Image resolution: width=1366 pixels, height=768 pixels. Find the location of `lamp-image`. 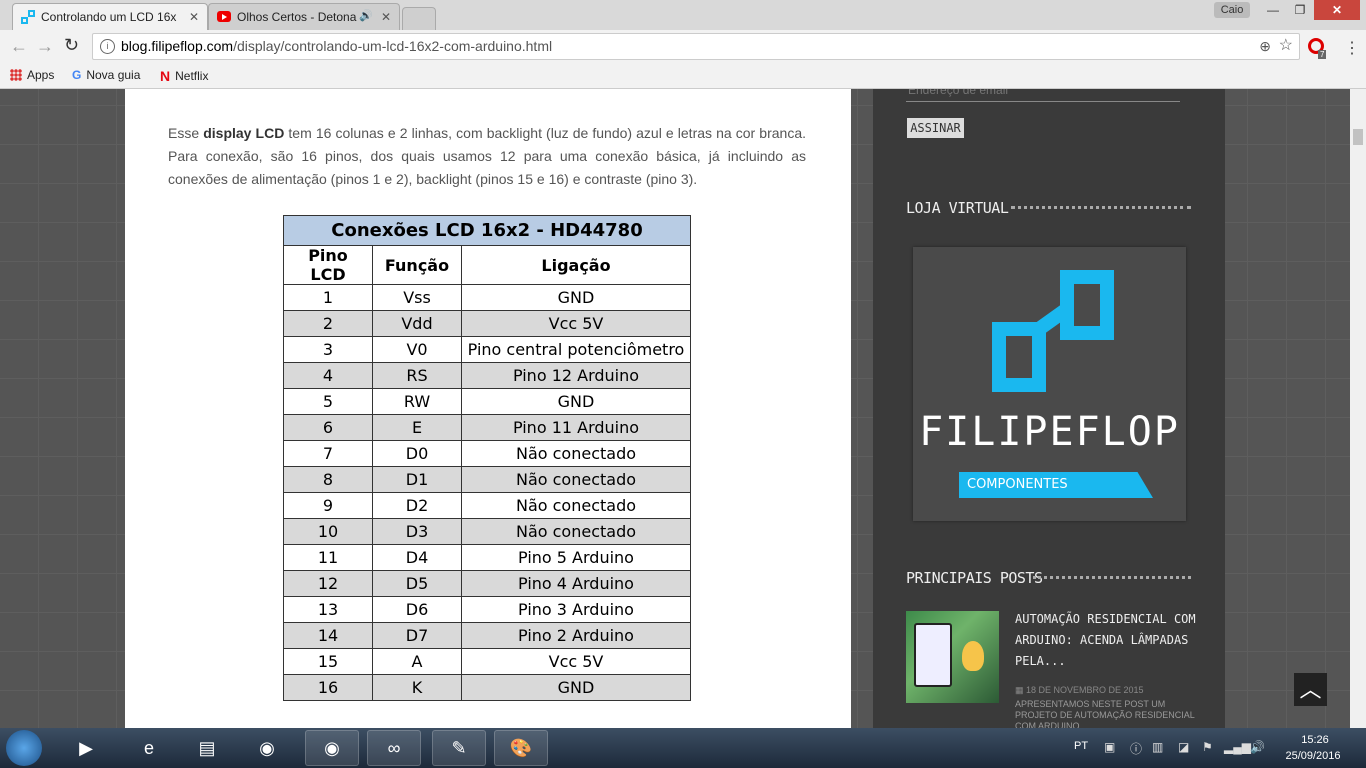

lamp-image is located at coordinates (973, 656).